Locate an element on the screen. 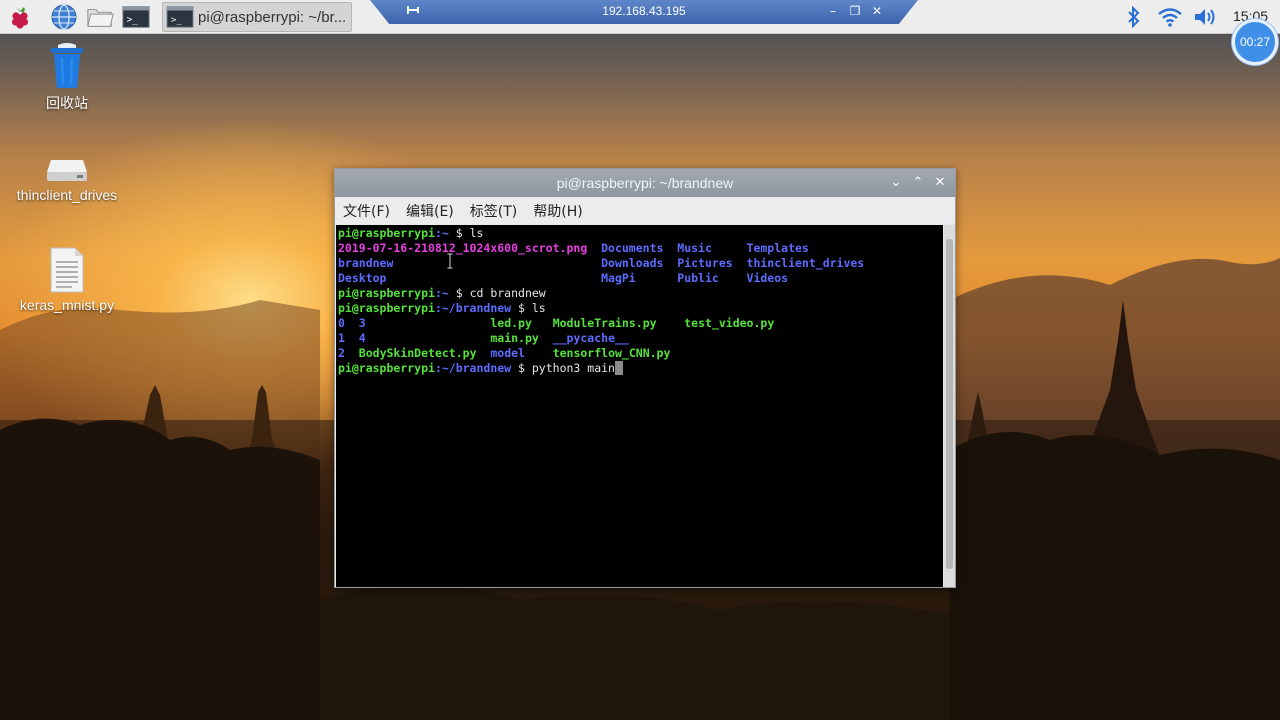  recording-timer: 00:27 is located at coordinates (1255, 42).